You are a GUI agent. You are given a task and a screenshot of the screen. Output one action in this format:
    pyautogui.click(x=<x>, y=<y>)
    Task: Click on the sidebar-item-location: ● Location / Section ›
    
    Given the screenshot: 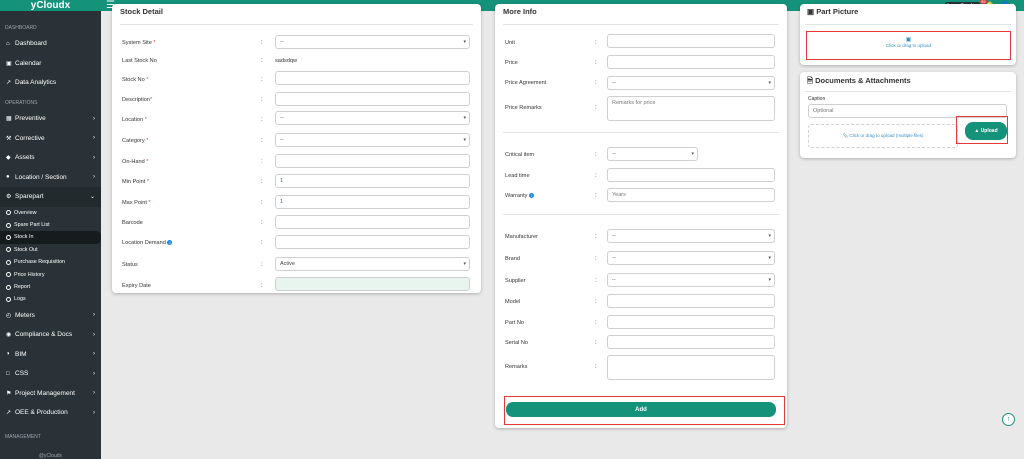 What is the action you would take?
    pyautogui.click(x=50, y=178)
    